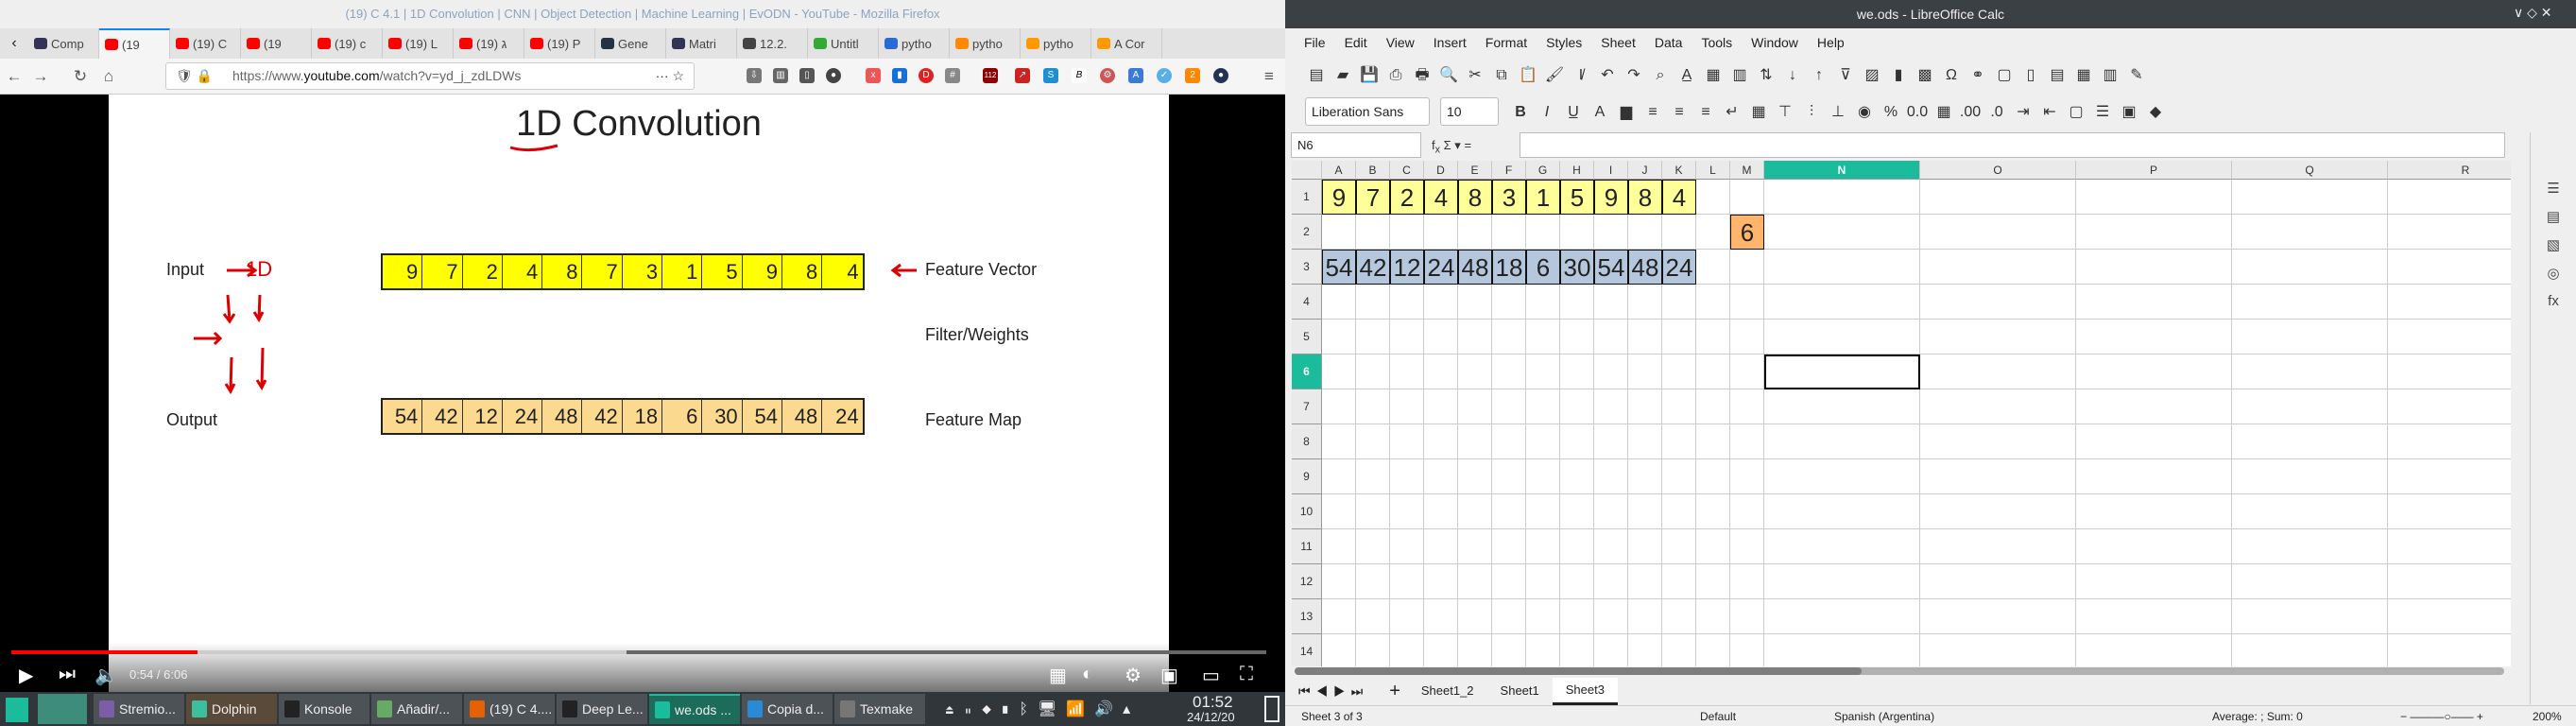  What do you see at coordinates (1307, 337) in the screenshot?
I see `row-header-5: 5` at bounding box center [1307, 337].